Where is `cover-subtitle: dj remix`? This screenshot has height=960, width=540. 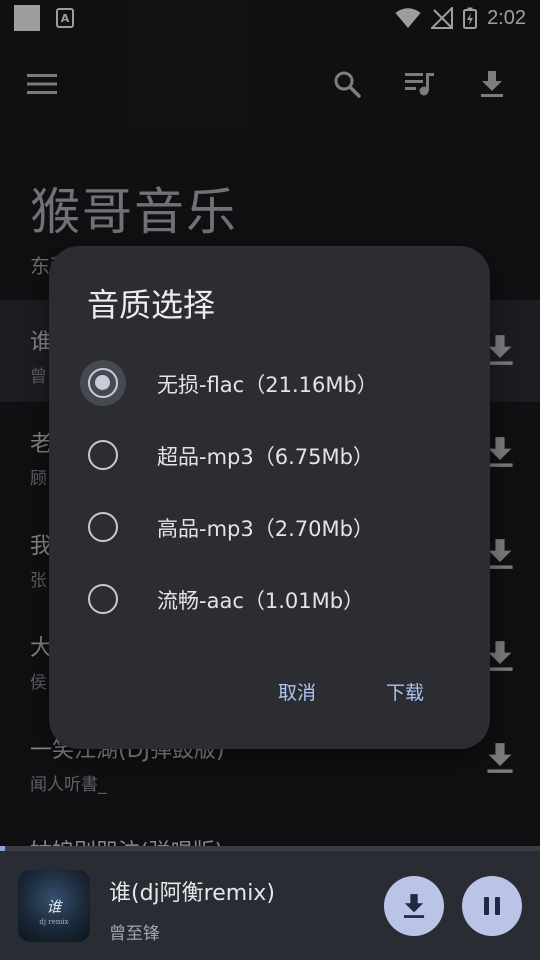 cover-subtitle: dj remix is located at coordinates (54, 922).